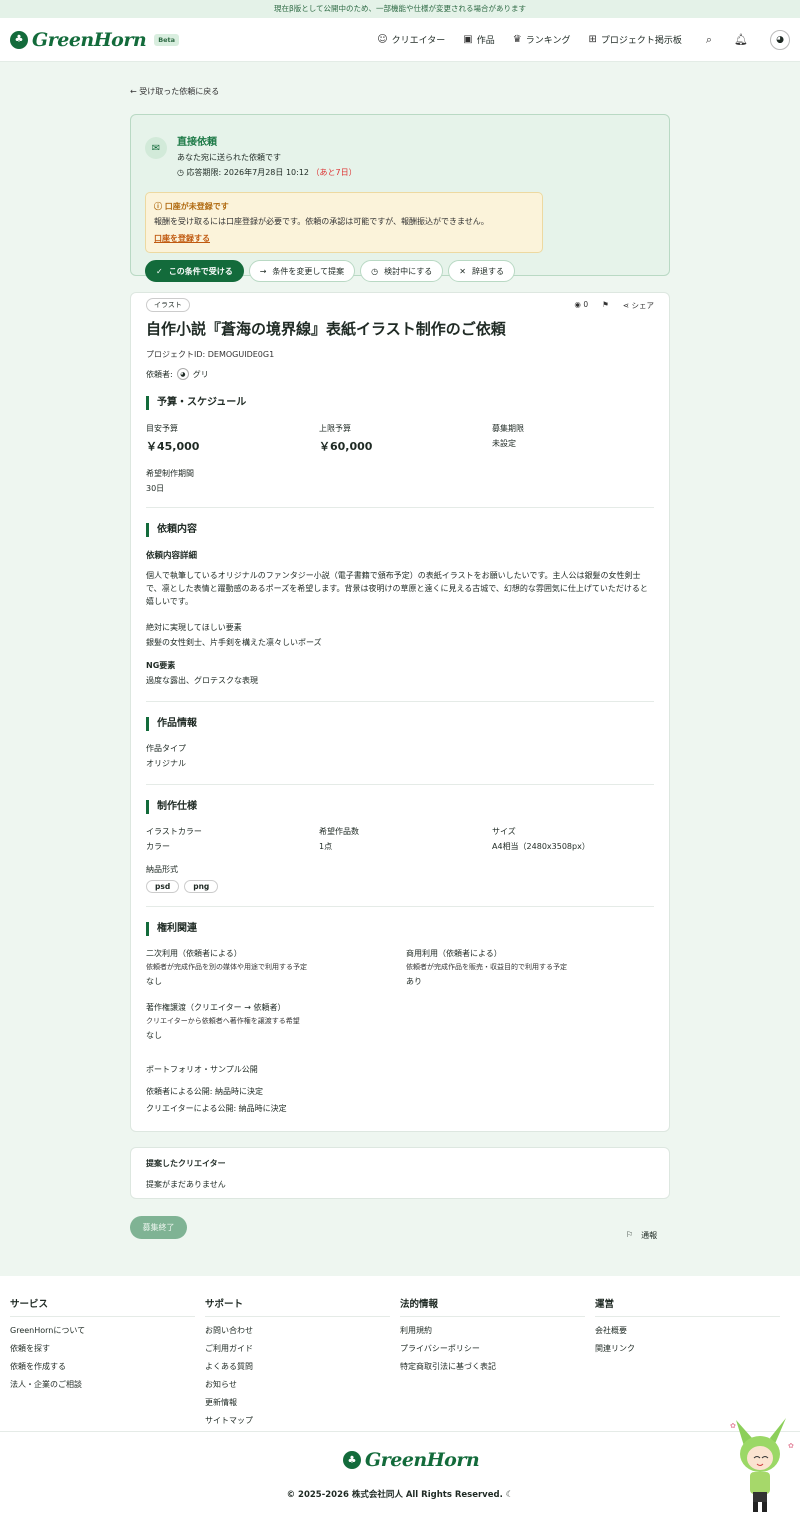  Describe the element at coordinates (297, 1384) in the screenshot. I see `footer-link: お知らせ` at that location.